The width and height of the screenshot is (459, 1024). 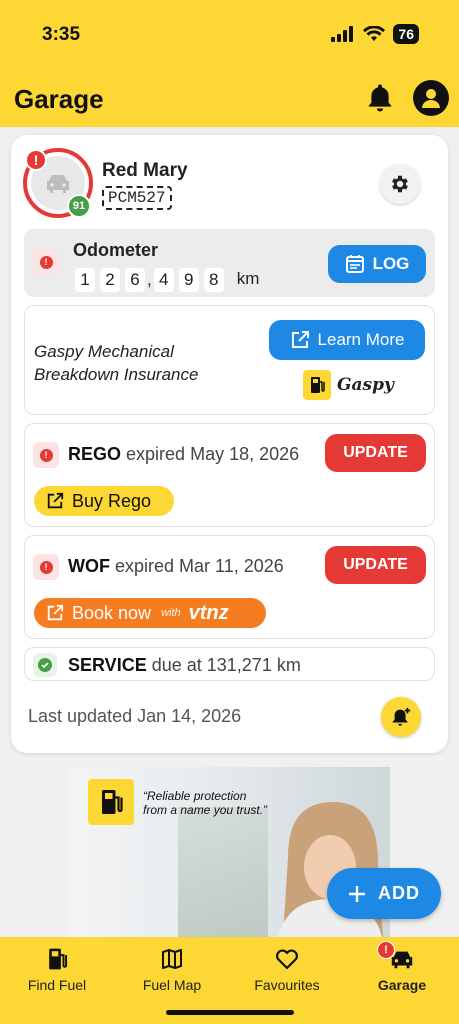 What do you see at coordinates (112, 500) in the screenshot?
I see `buy-rego-label: Buy Rego` at bounding box center [112, 500].